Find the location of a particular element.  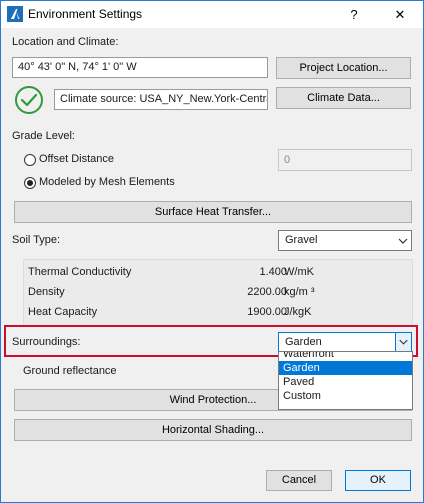

modeled-by-mesh-radio is located at coordinates (30, 183).